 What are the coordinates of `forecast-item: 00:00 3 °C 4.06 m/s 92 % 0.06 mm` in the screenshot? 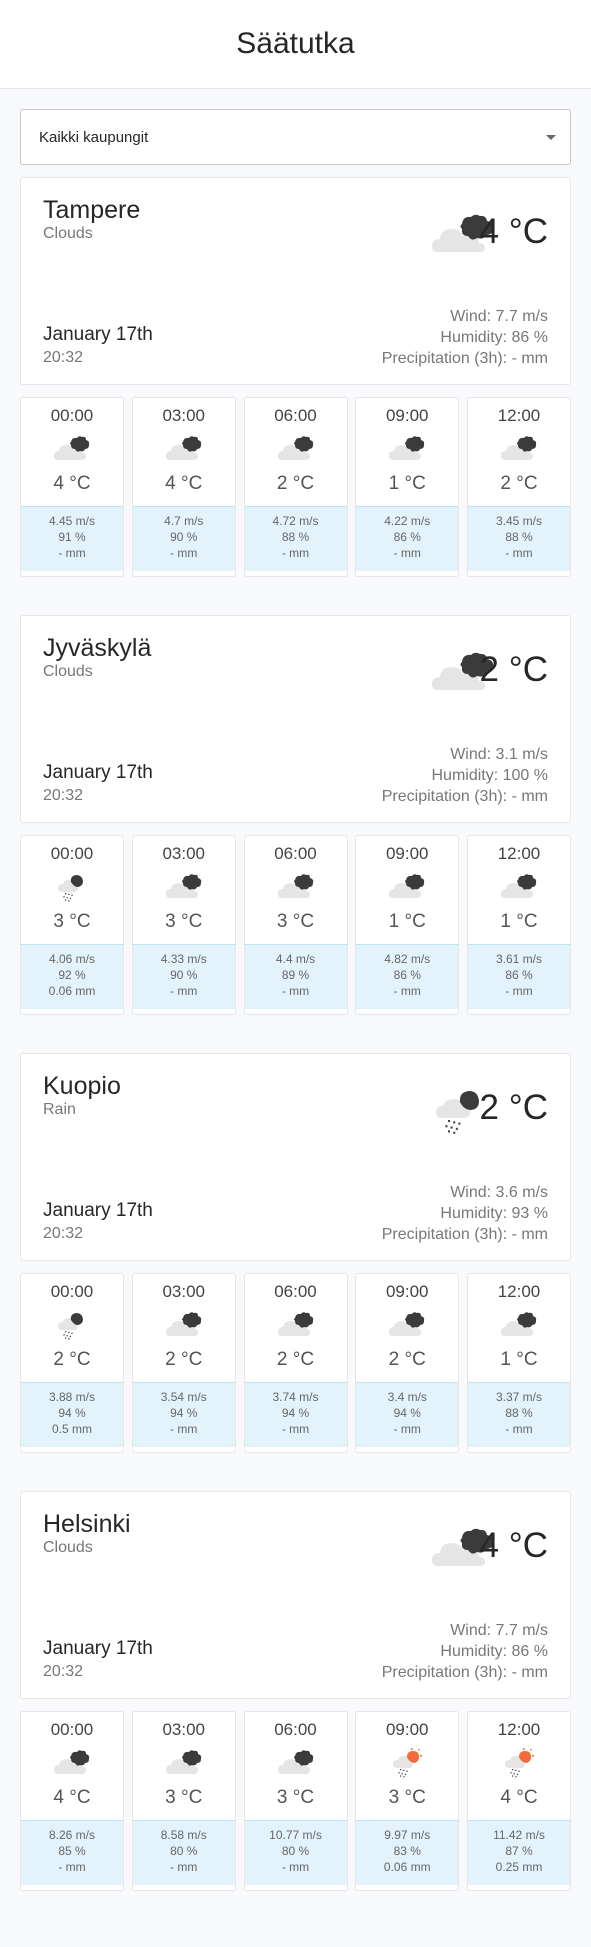 It's located at (72, 925).